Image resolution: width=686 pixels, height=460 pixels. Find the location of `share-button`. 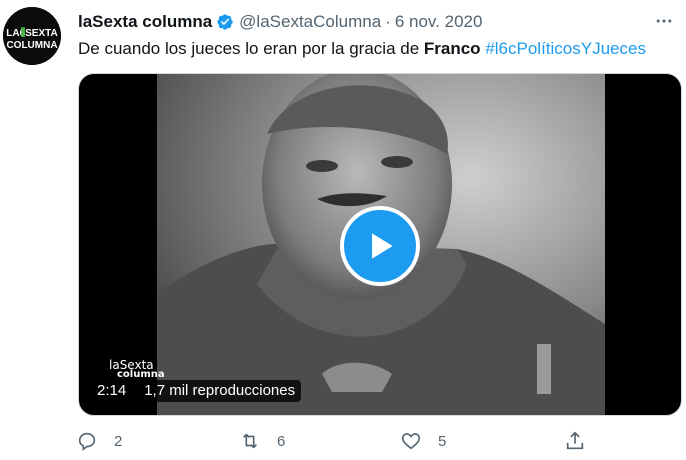

share-button is located at coordinates (575, 441).